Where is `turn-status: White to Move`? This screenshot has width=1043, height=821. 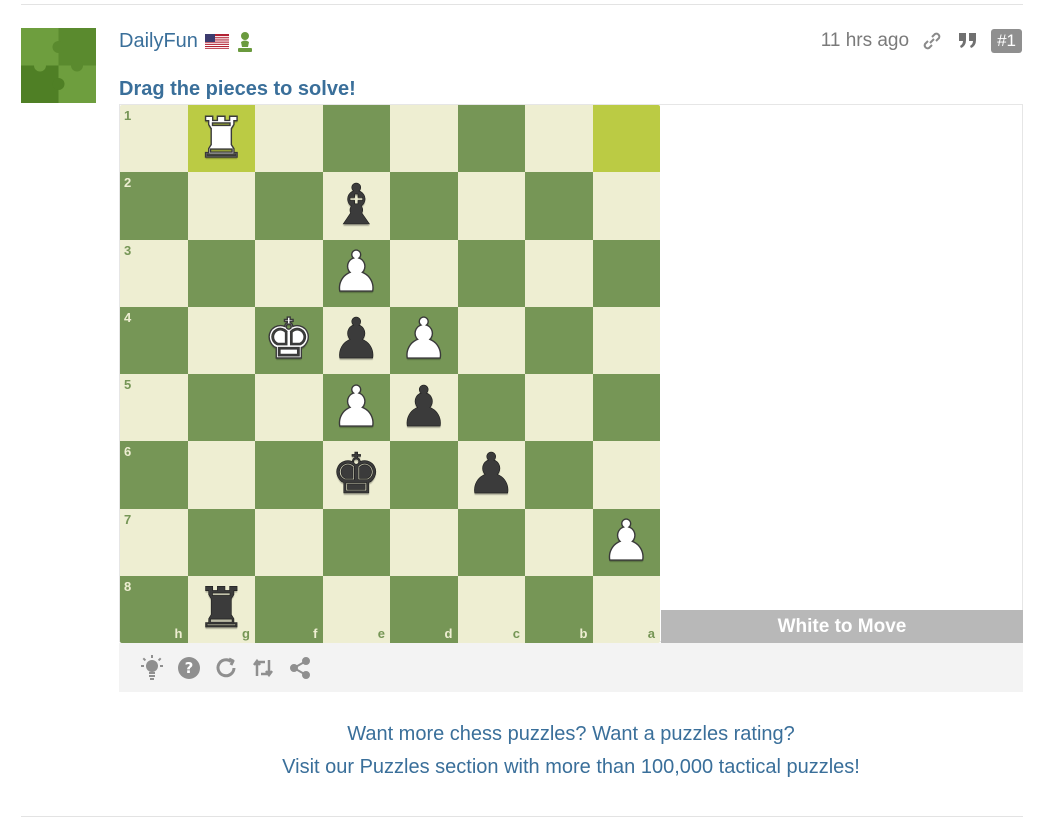 turn-status: White to Move is located at coordinates (842, 626).